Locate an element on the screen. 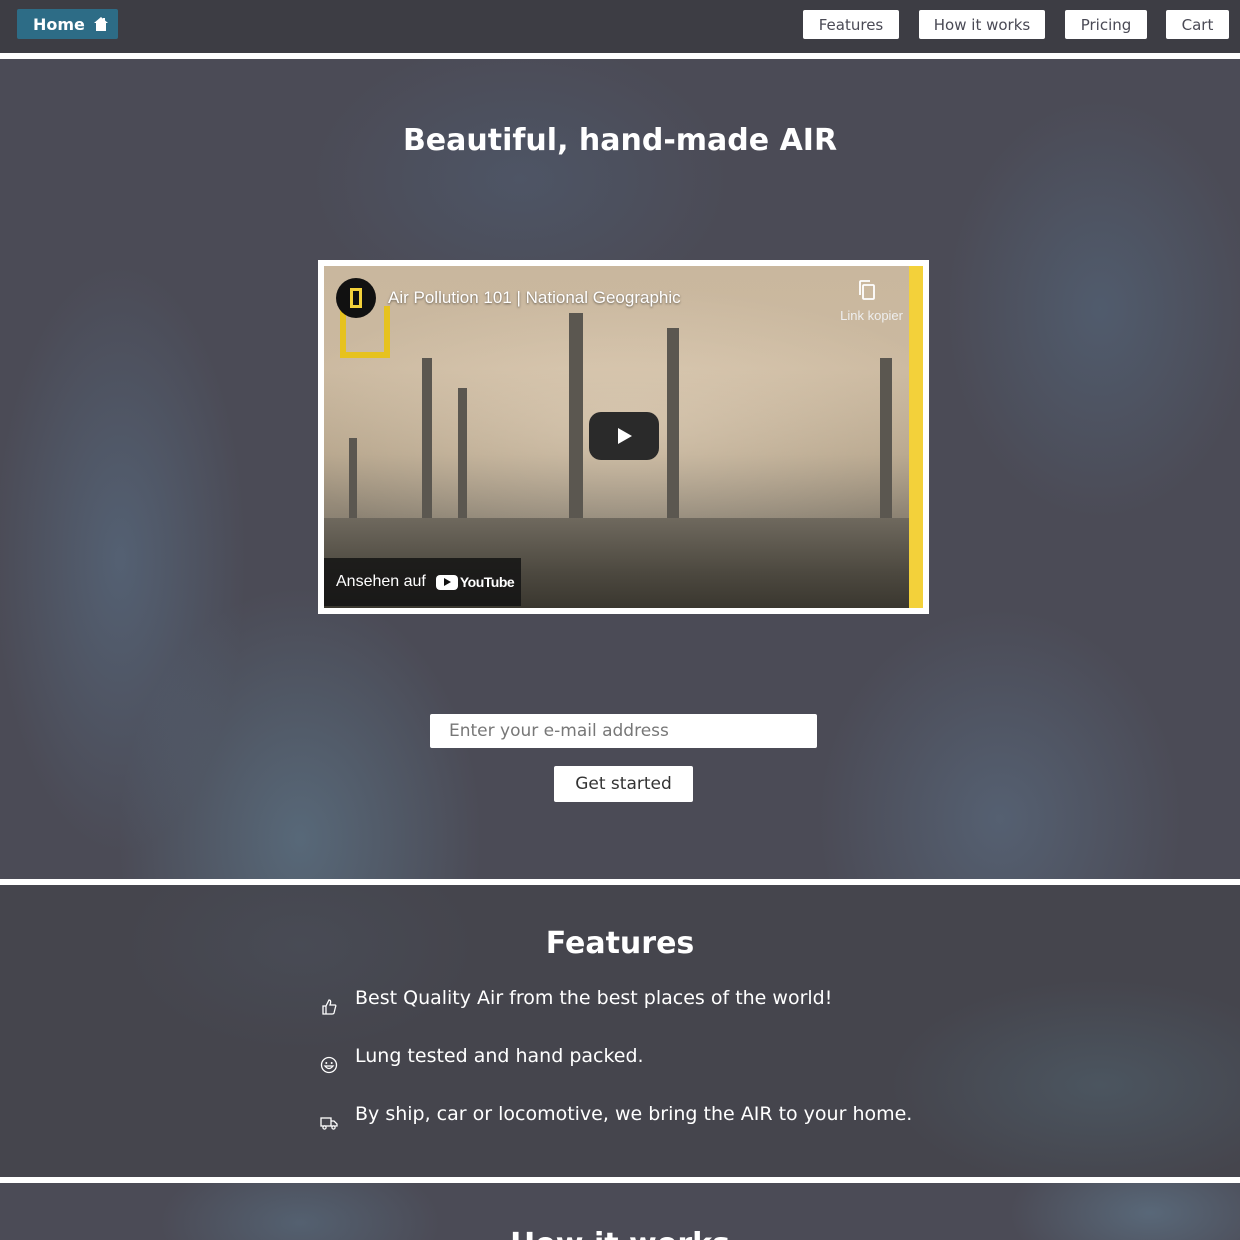  home-button: Home is located at coordinates (67, 24).